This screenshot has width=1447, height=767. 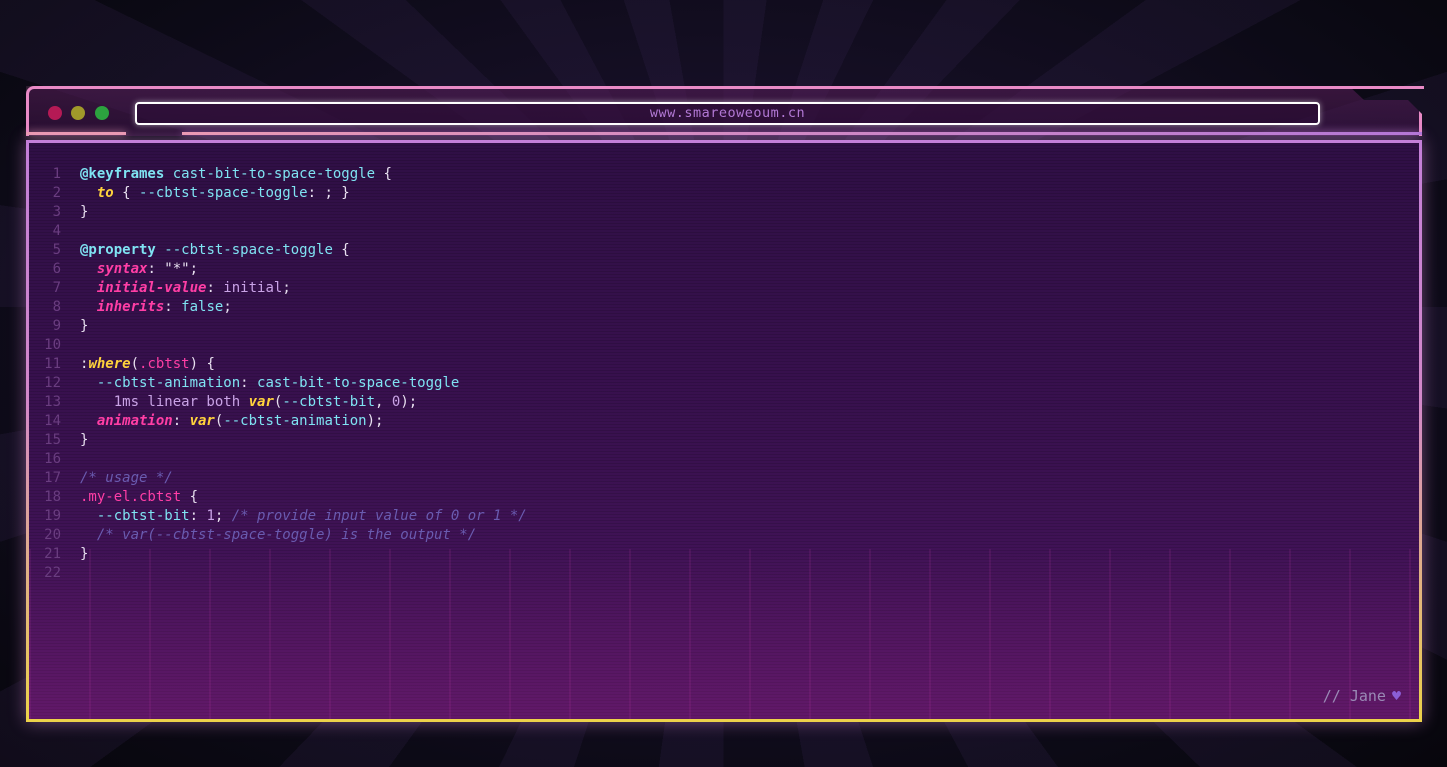 What do you see at coordinates (278, 497) in the screenshot?
I see `code-line: 18 .my-el.cbtst {` at bounding box center [278, 497].